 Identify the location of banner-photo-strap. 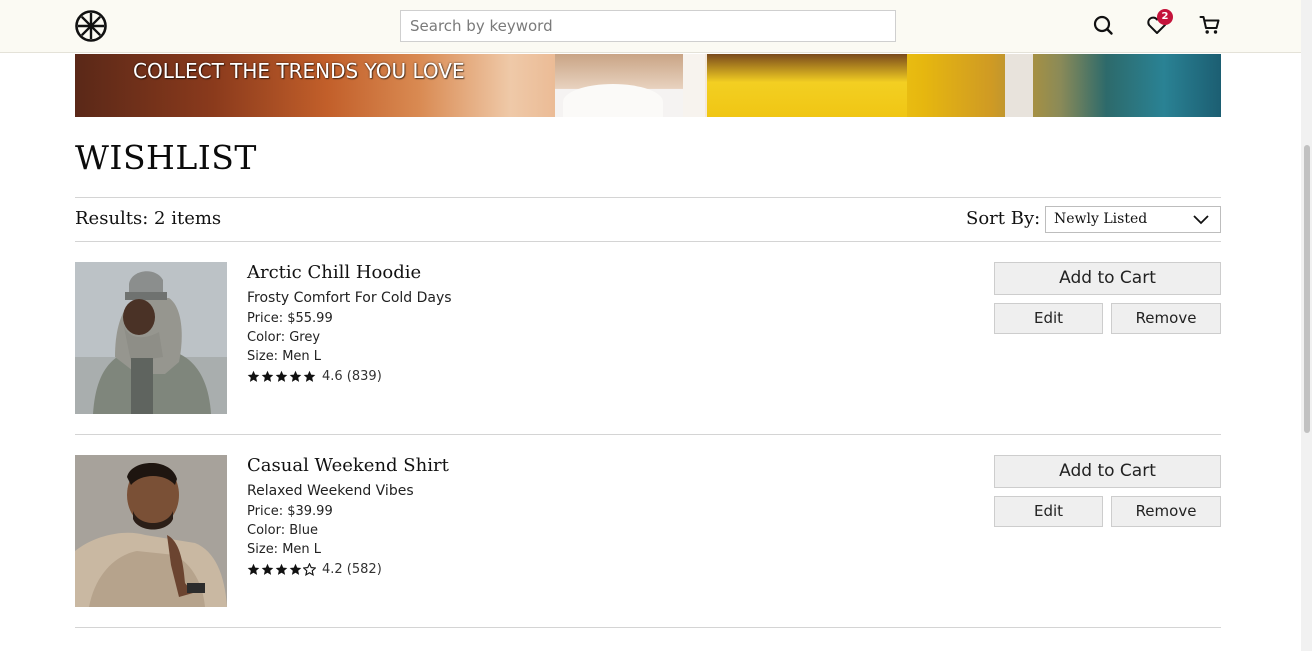
(694, 85).